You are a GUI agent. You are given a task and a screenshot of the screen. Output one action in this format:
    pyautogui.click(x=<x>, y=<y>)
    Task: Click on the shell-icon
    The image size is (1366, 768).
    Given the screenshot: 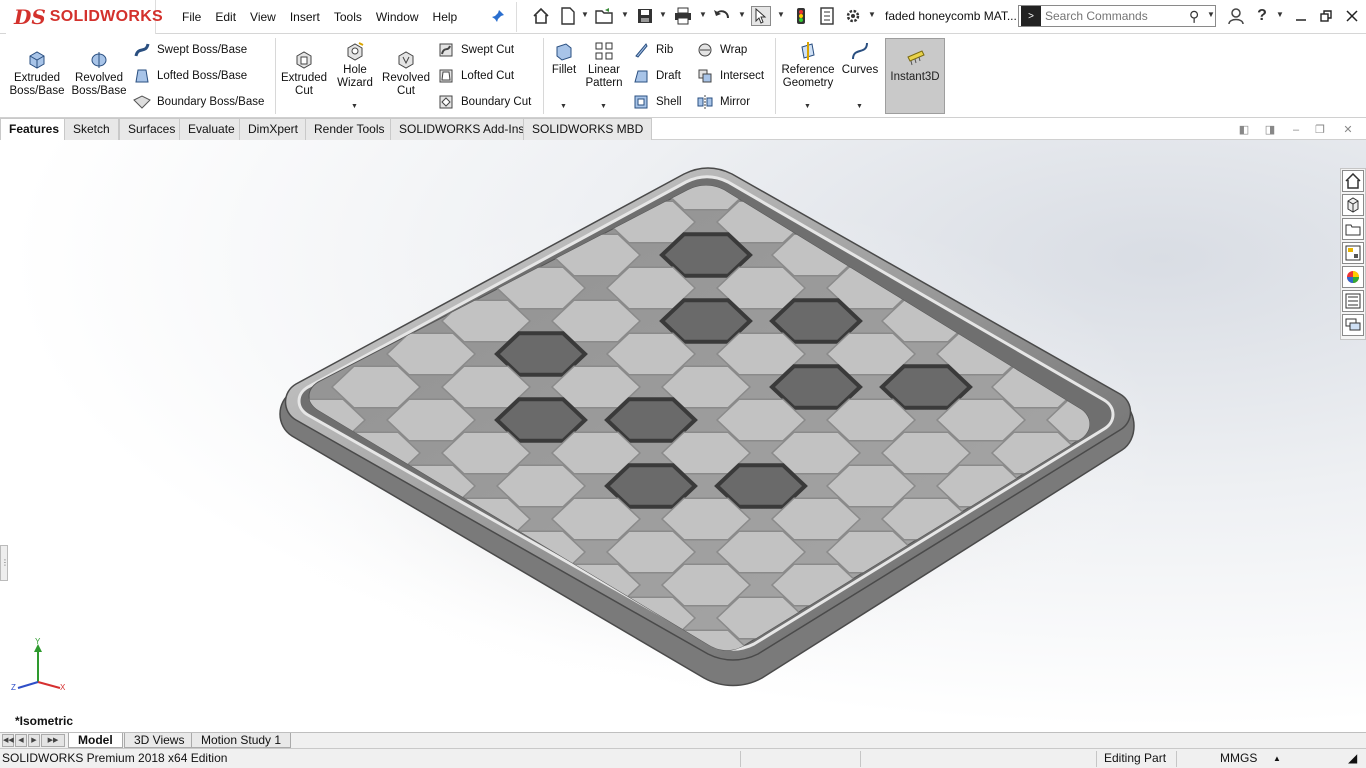 What is the action you would take?
    pyautogui.click(x=641, y=102)
    